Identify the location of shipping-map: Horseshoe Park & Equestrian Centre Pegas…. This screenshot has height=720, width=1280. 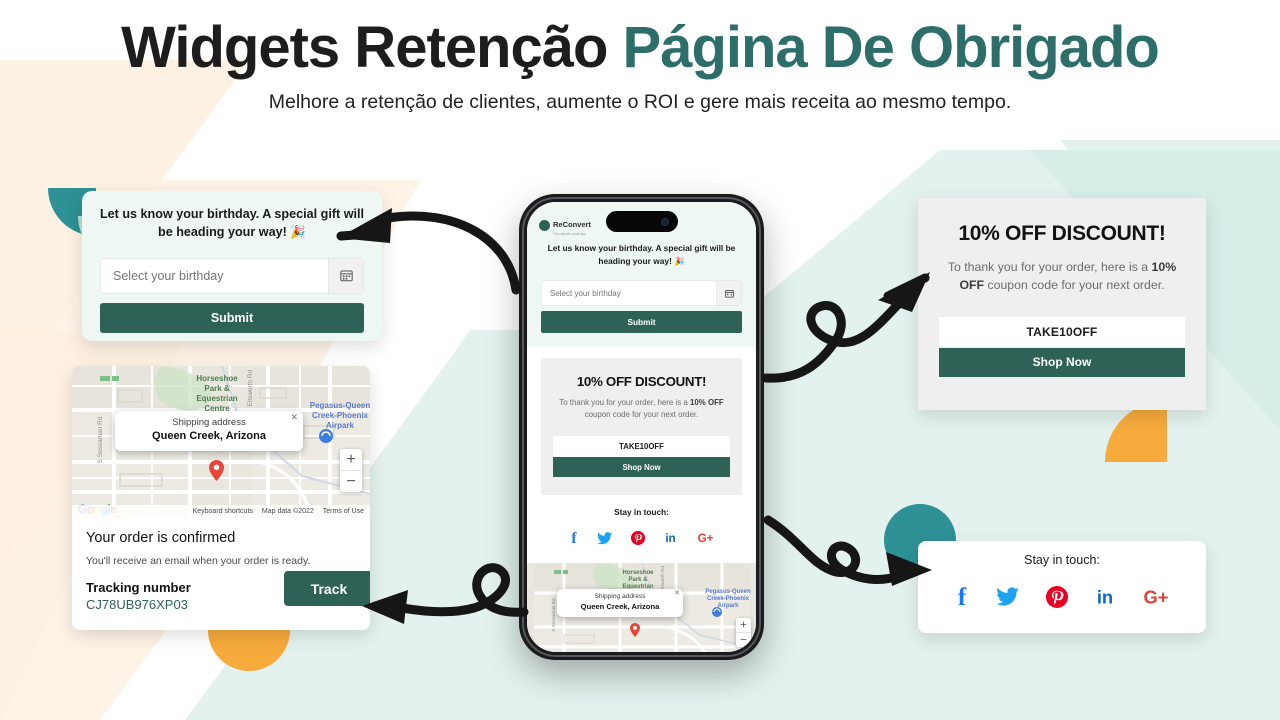
(221, 442).